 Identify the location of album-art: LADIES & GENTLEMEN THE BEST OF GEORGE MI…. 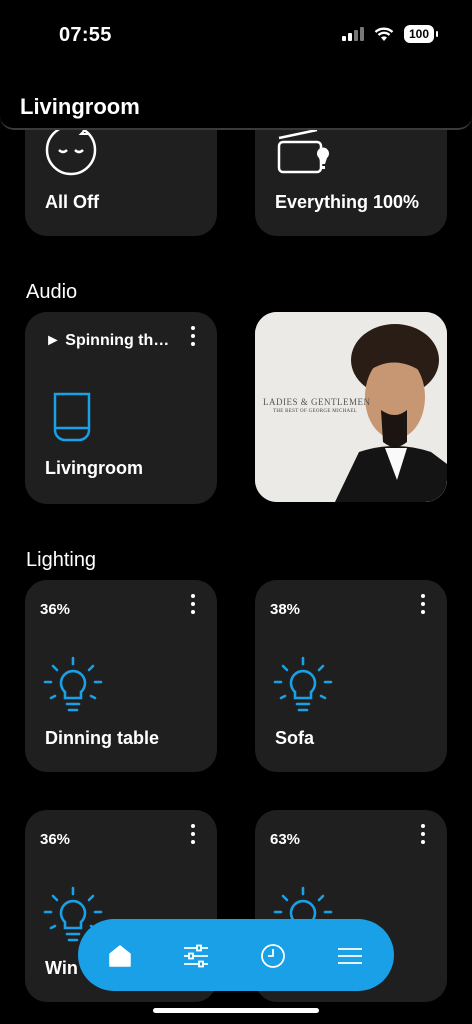
(351, 407).